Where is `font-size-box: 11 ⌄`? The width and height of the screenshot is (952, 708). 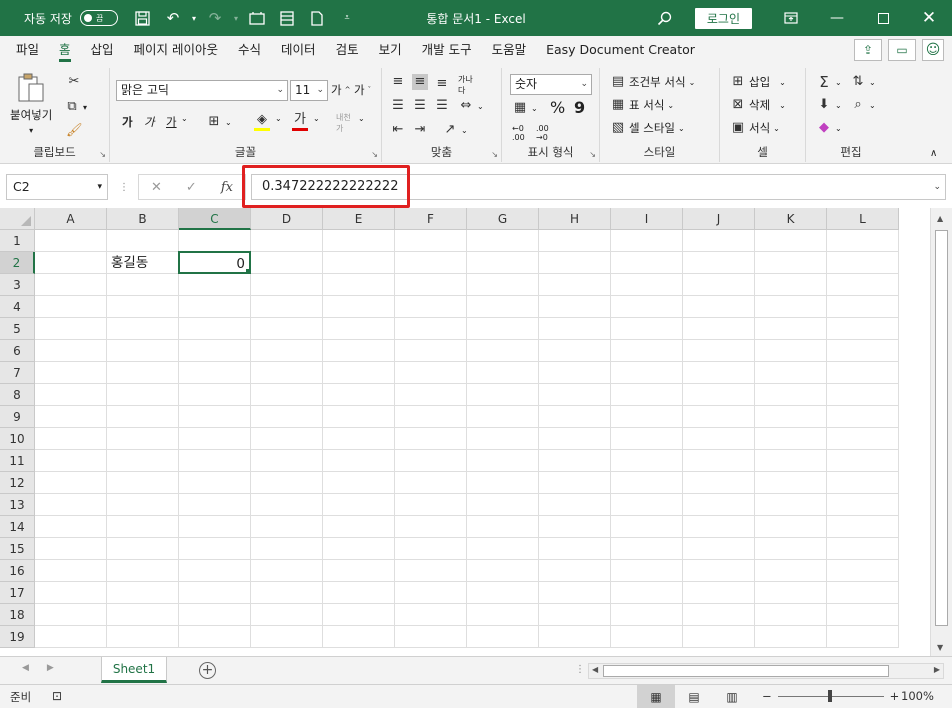 font-size-box: 11 ⌄ is located at coordinates (309, 90).